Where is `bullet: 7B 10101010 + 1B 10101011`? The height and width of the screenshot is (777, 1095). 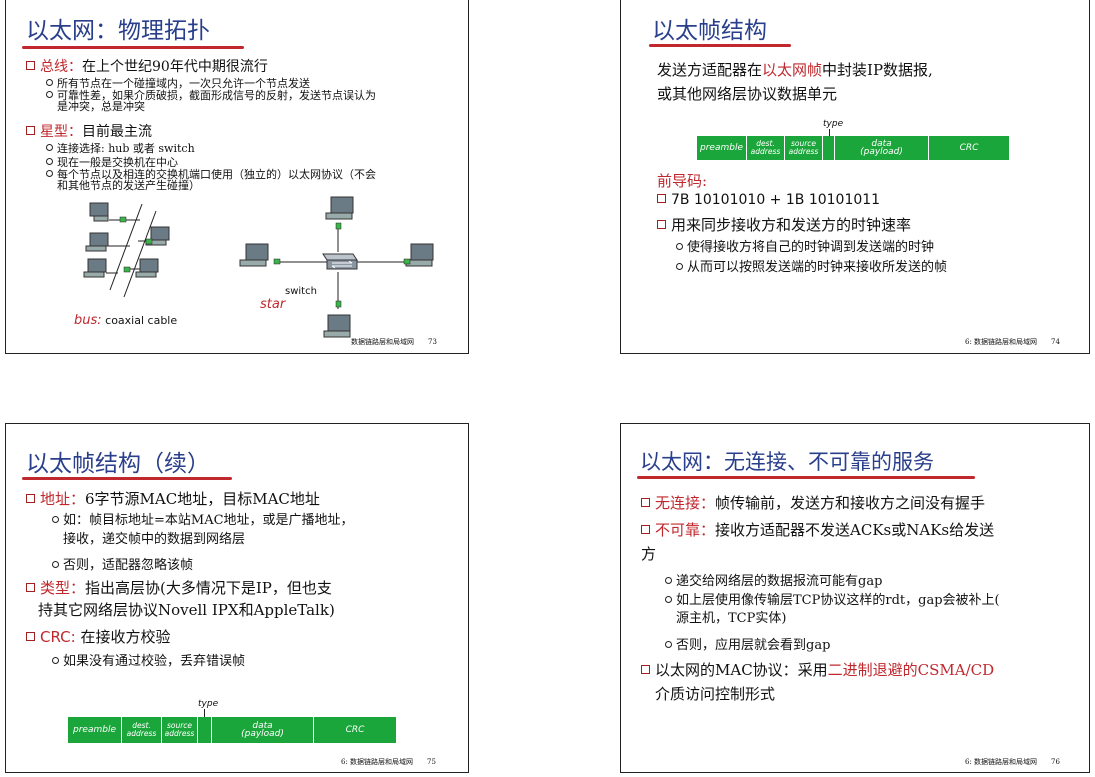 bullet: 7B 10101010 + 1B 10101011 is located at coordinates (768, 200).